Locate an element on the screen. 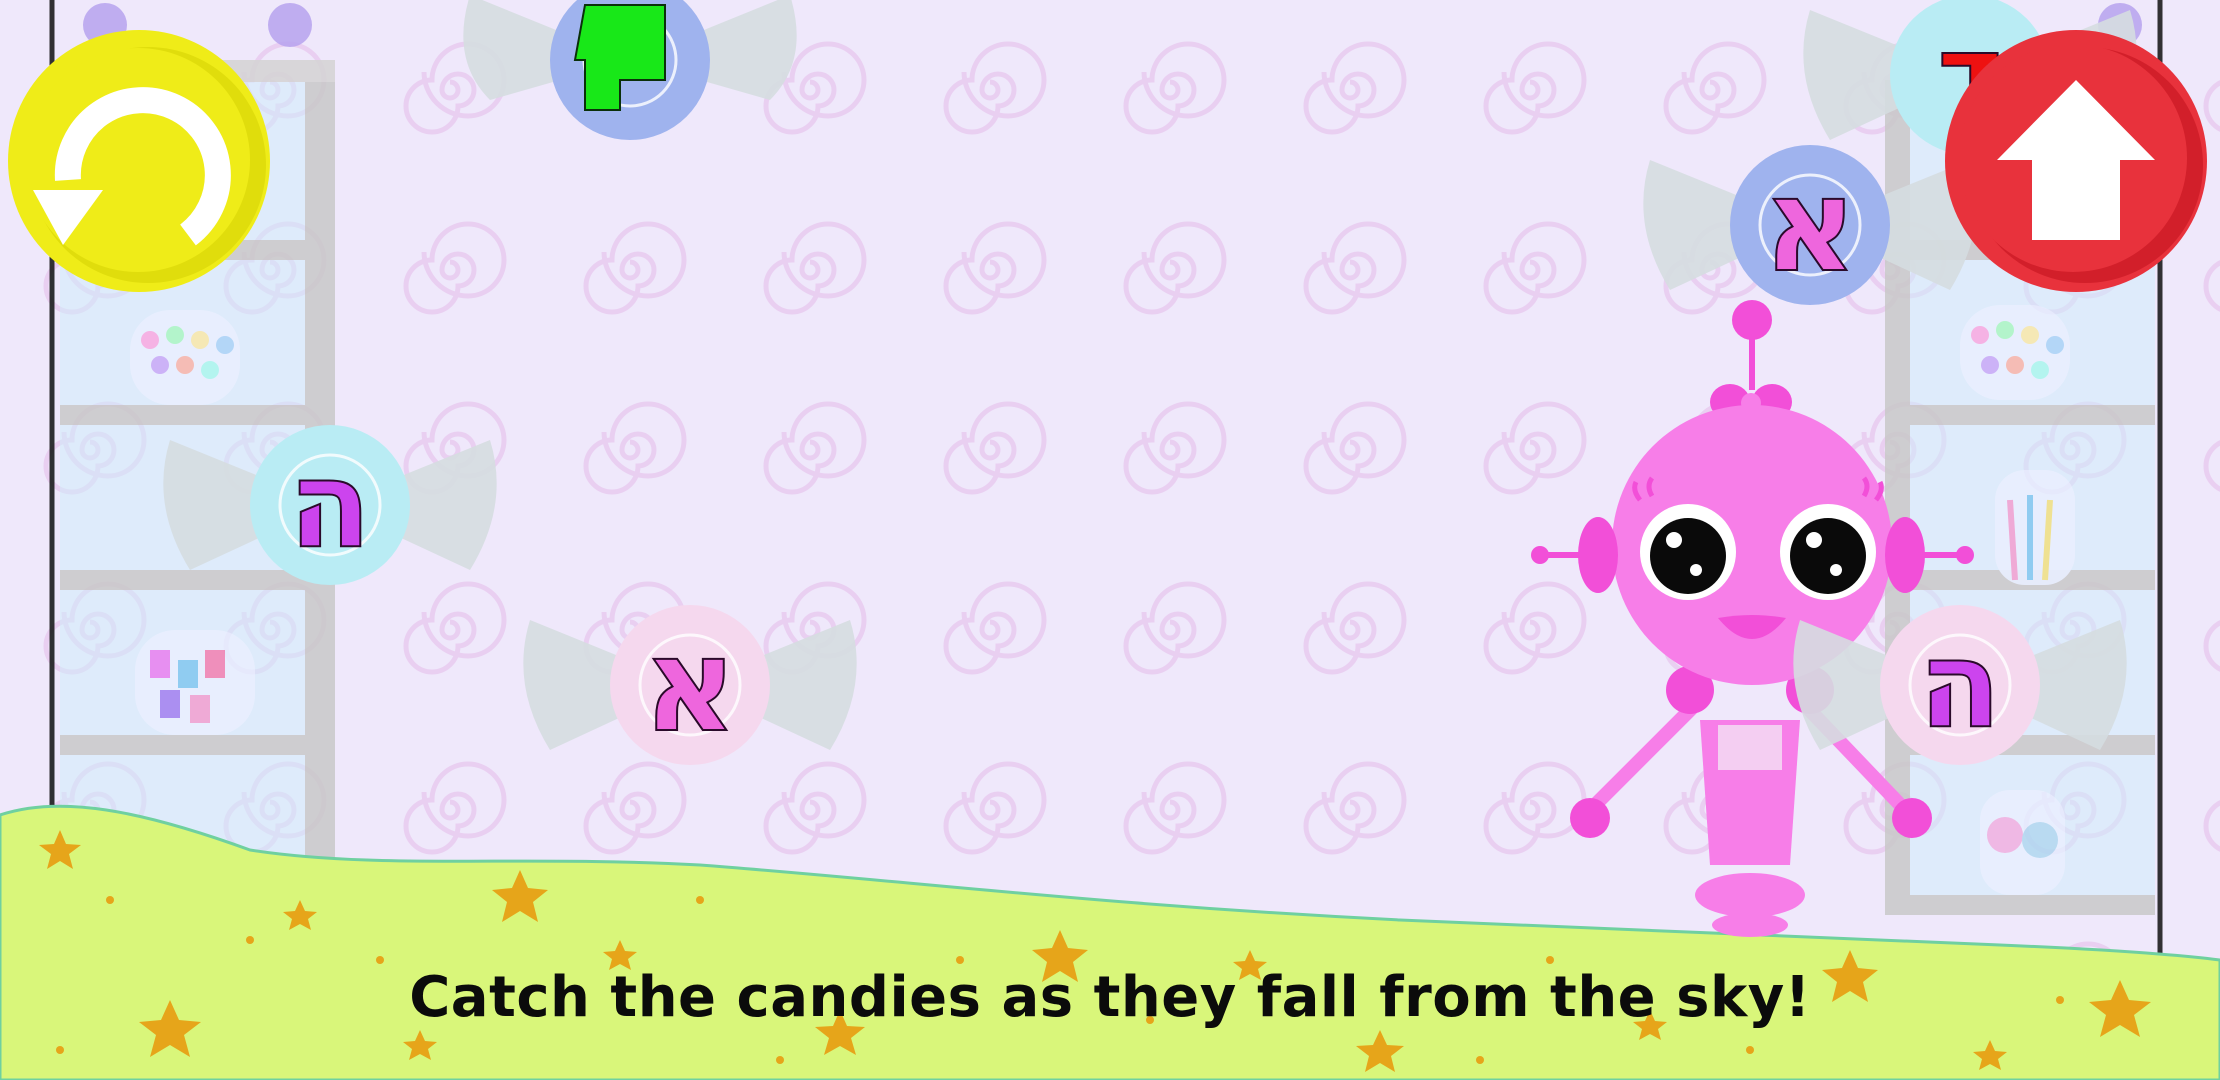 The height and width of the screenshot is (1080, 2220). candy-green-block is located at coordinates (630, 72).